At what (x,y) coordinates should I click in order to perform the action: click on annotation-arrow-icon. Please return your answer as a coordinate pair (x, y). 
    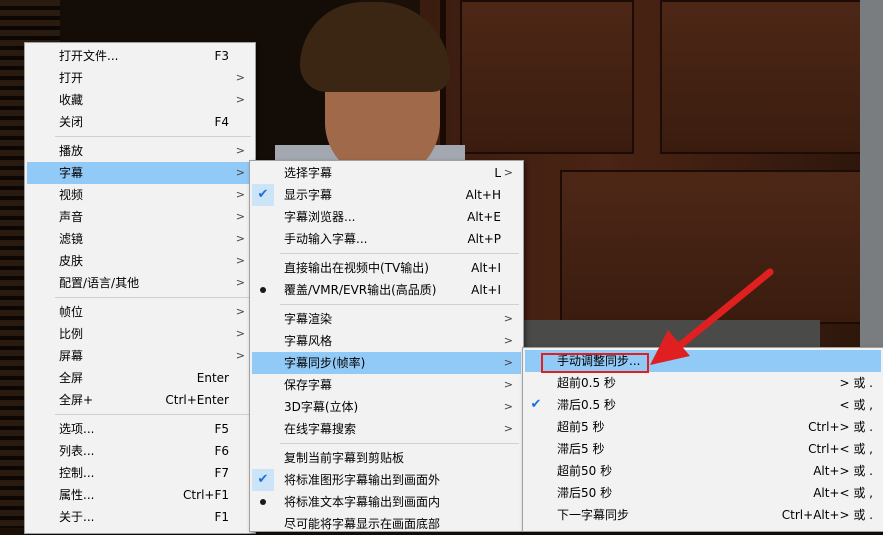
    Looking at the image, I should click on (712, 316).